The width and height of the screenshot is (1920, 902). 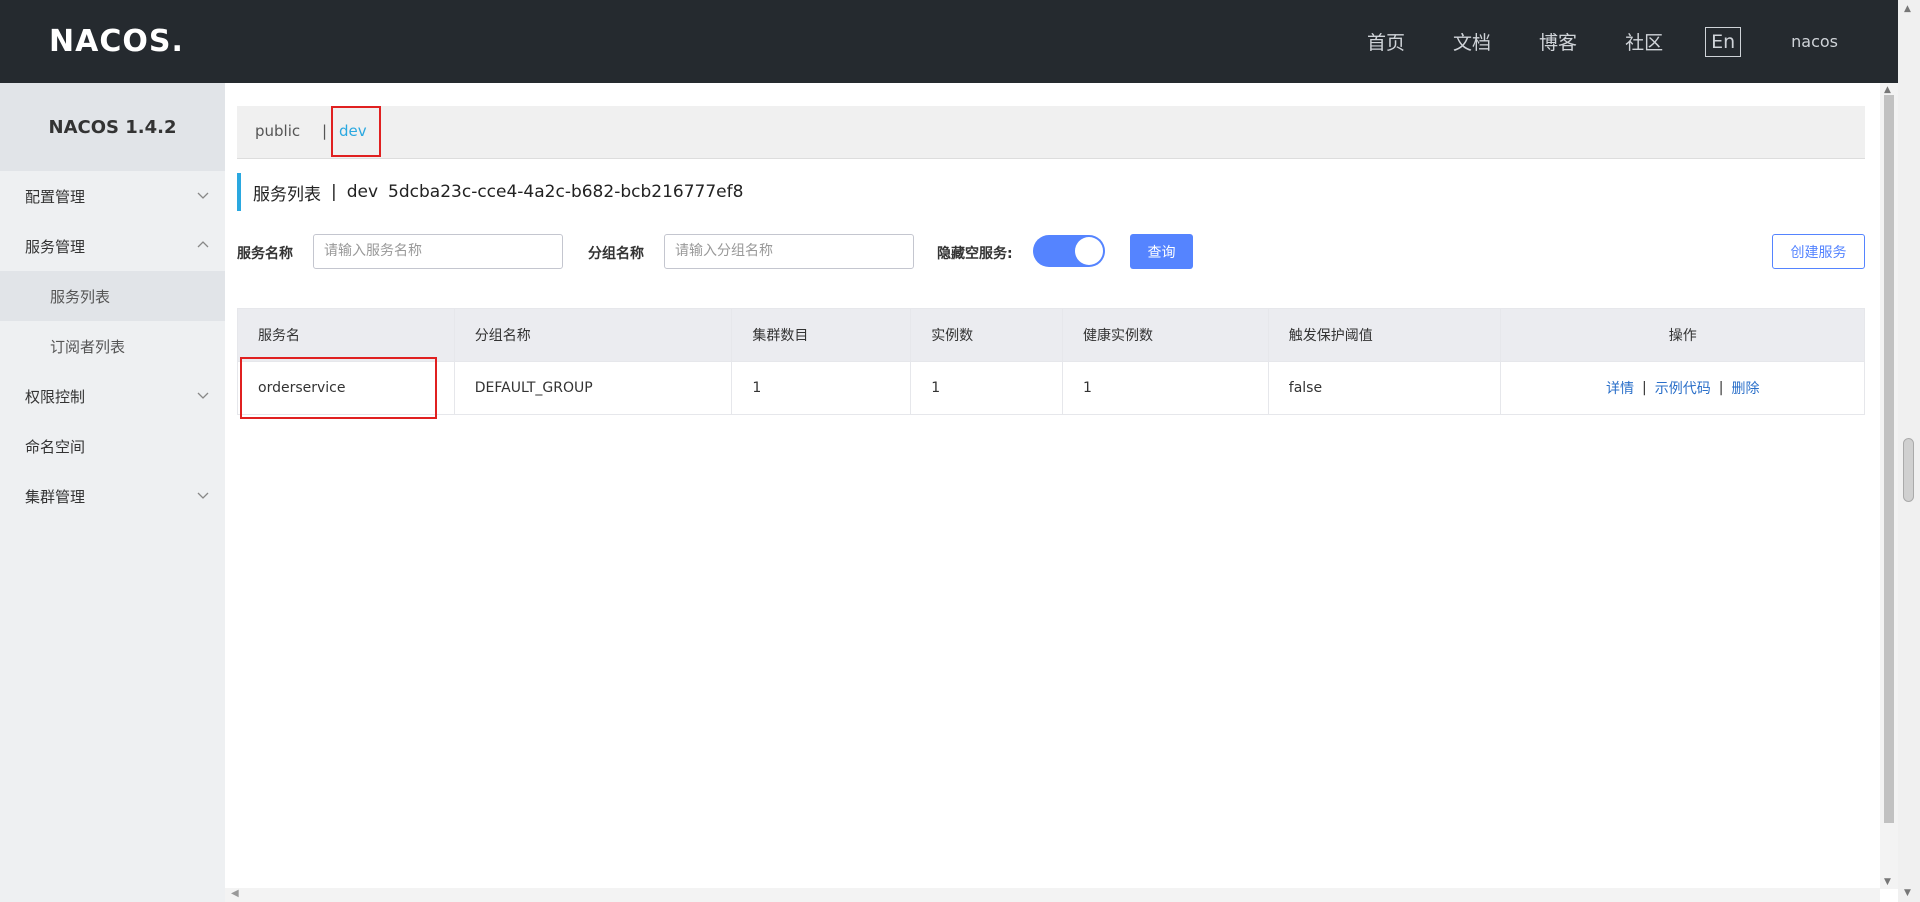 I want to click on page-vertical-scrollbar: ▲ ▼, so click(x=1909, y=451).